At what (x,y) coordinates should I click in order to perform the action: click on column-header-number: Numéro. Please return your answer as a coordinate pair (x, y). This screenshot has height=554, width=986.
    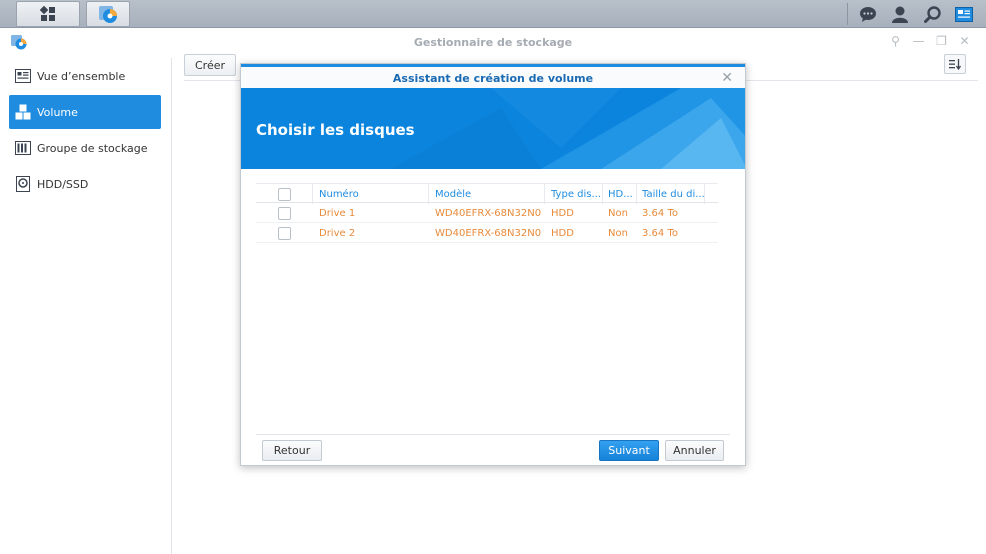
    Looking at the image, I should click on (371, 194).